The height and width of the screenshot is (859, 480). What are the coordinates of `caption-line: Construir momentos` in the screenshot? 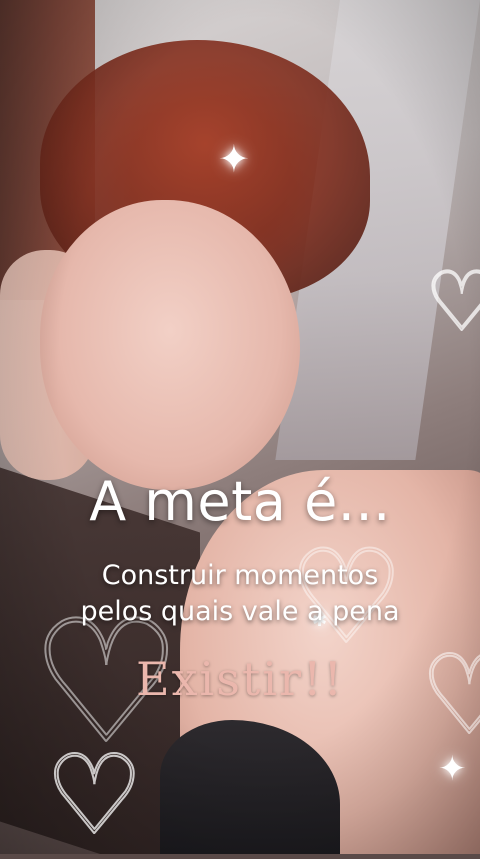 It's located at (240, 575).